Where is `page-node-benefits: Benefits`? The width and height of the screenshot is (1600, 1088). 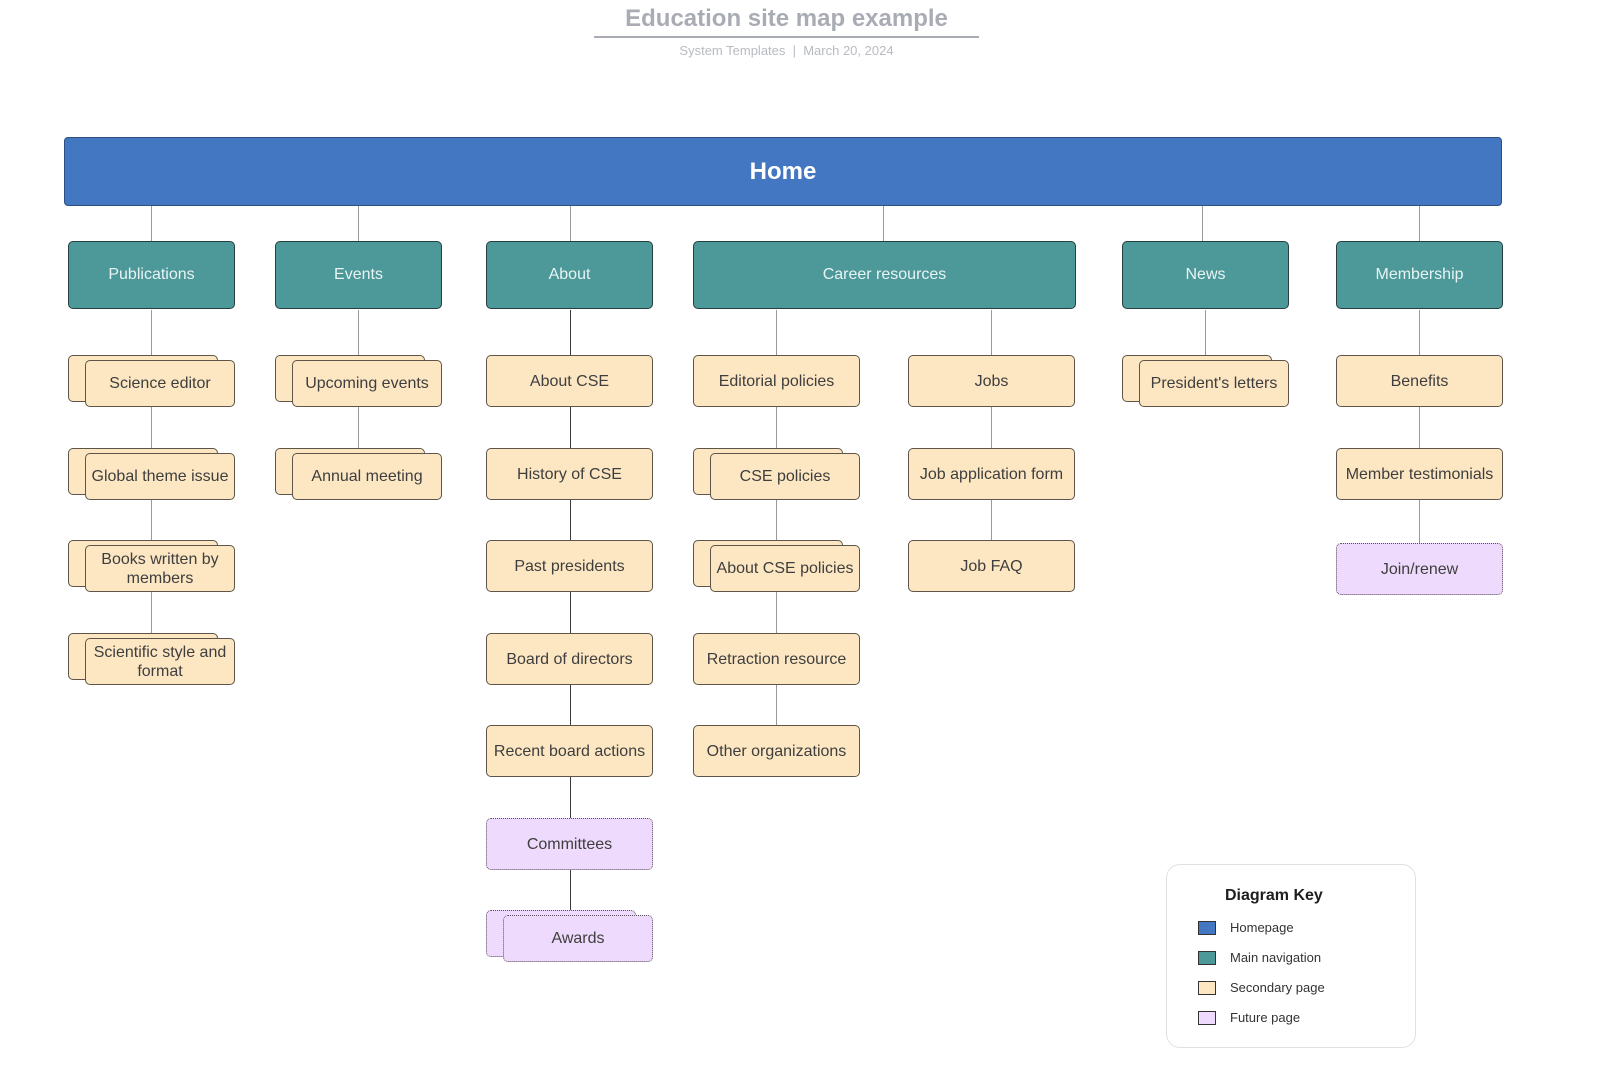
page-node-benefits: Benefits is located at coordinates (1419, 381).